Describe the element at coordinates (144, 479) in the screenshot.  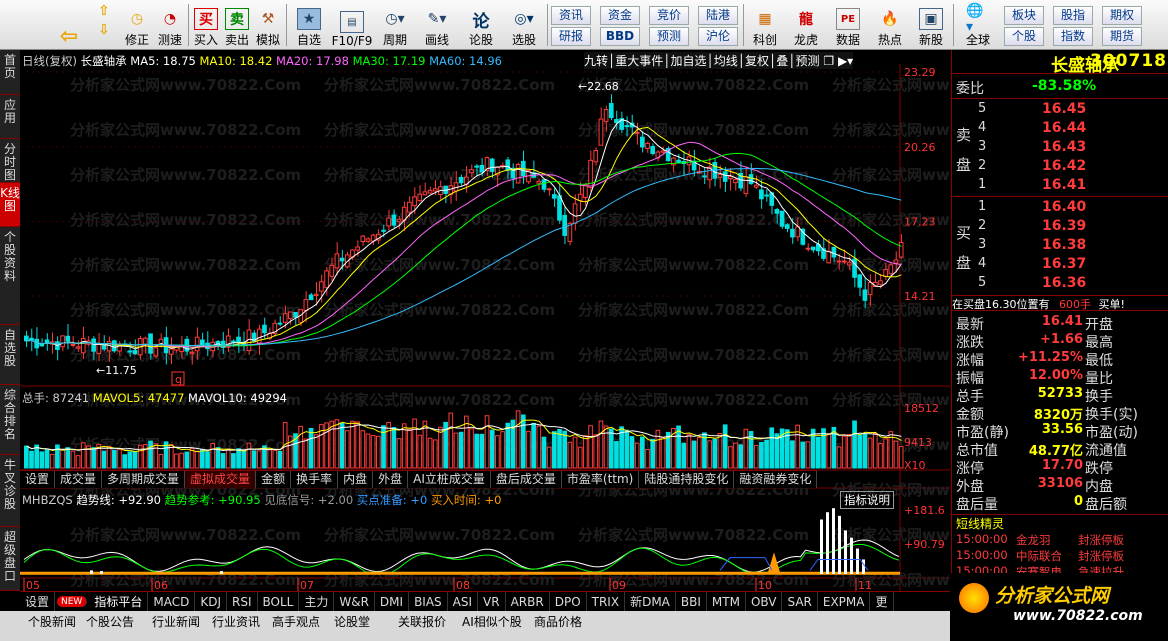
I see `subtab-2: 多周期成交量` at that location.